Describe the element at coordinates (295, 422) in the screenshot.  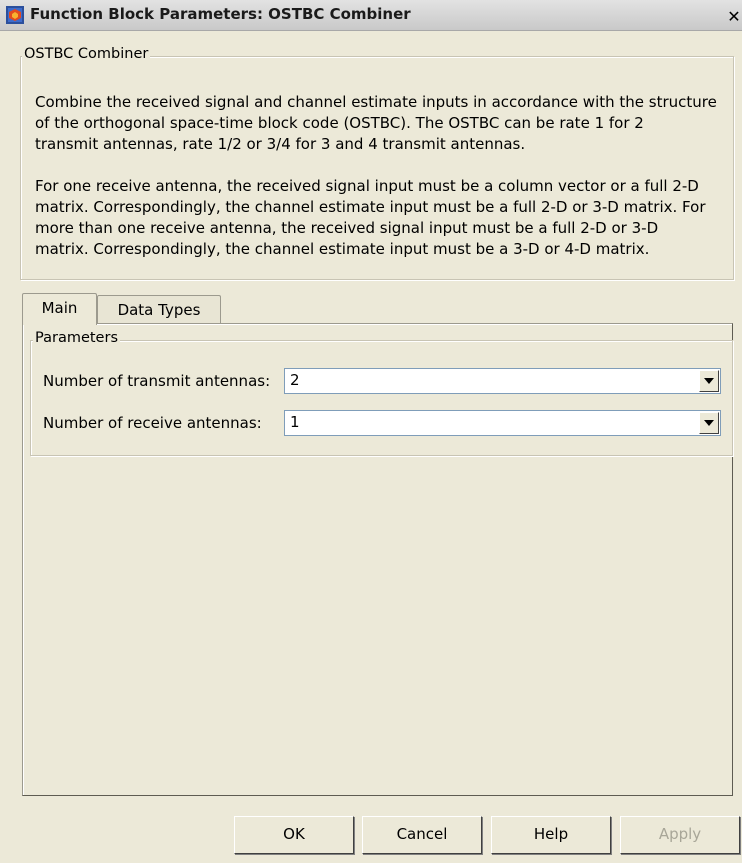
I see `receive-antennas-value: 1` at that location.